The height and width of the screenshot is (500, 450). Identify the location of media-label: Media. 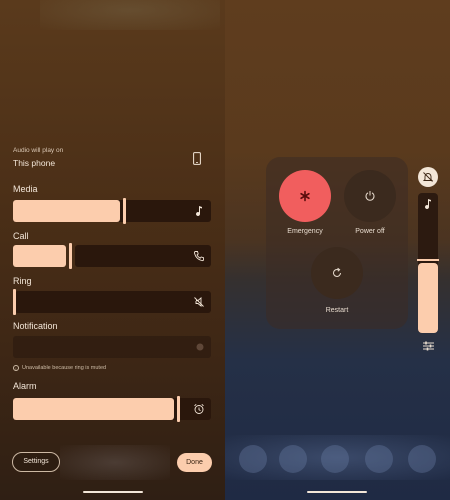
(25, 189).